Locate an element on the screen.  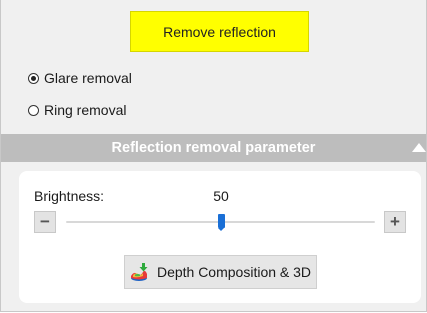
glare-removal-label: Glare removal is located at coordinates (88, 78).